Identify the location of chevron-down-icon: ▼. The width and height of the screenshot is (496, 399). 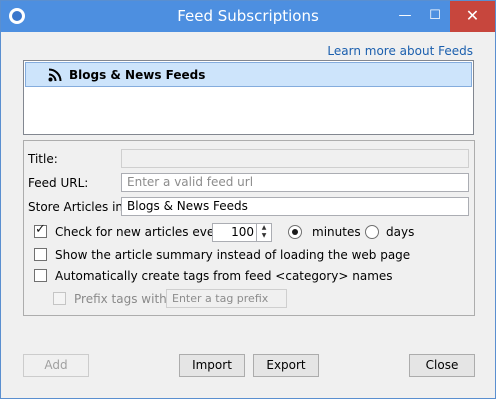
(264, 236).